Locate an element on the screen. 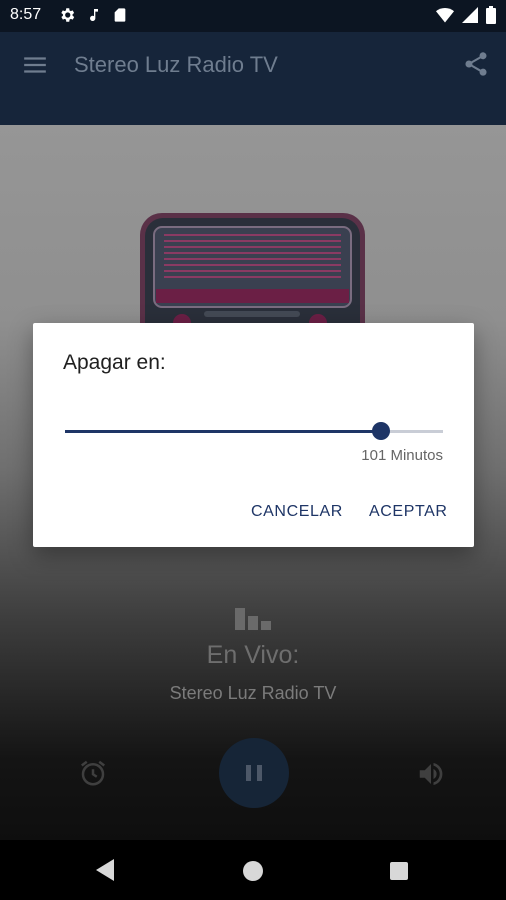 This screenshot has width=506, height=900. settings-icon is located at coordinates (68, 15).